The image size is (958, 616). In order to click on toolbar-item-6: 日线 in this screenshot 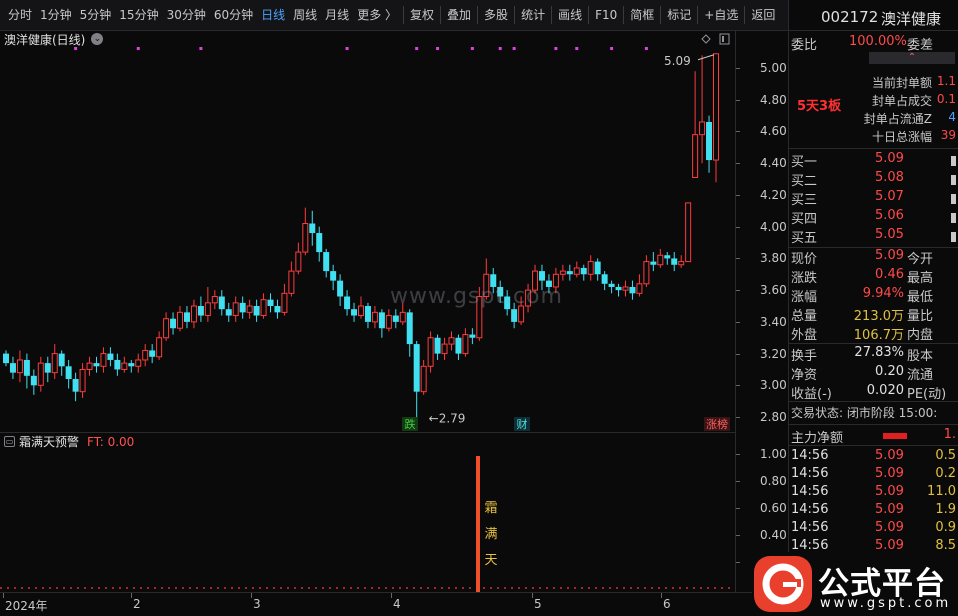, I will do `click(273, 15)`.